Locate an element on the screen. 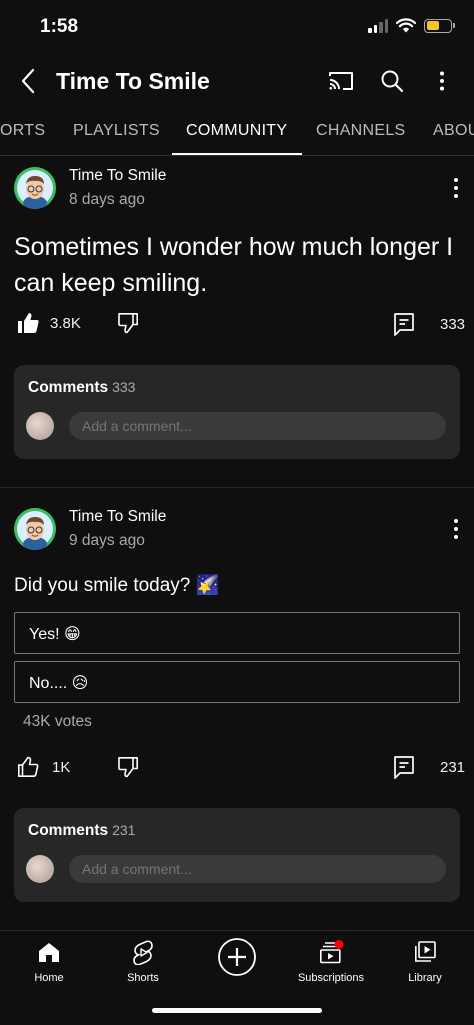  nav-label-home: Home is located at coordinates (49, 978).